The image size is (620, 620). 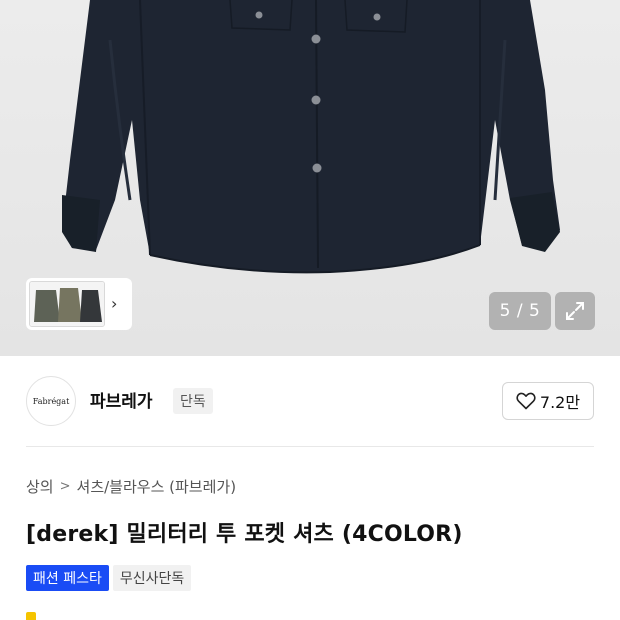 I want to click on thumbnail-shirts, so click(x=67, y=304).